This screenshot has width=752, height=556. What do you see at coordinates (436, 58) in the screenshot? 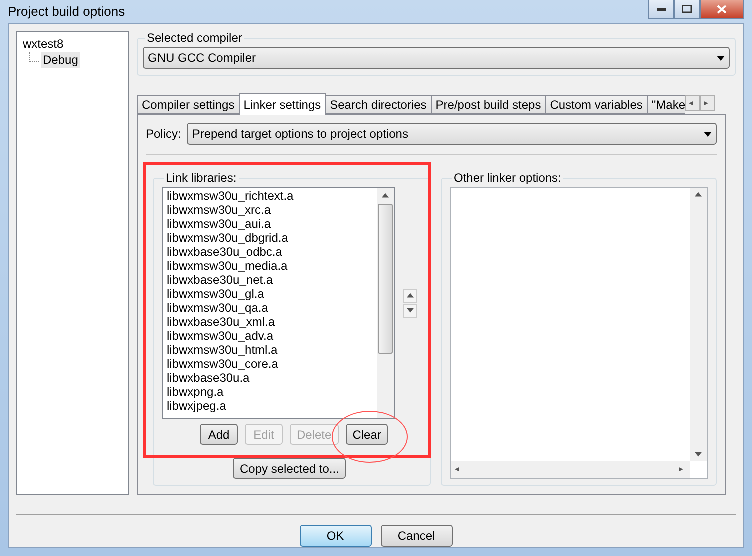
I see `compiler-dropdown: GNU GCC Compiler` at bounding box center [436, 58].